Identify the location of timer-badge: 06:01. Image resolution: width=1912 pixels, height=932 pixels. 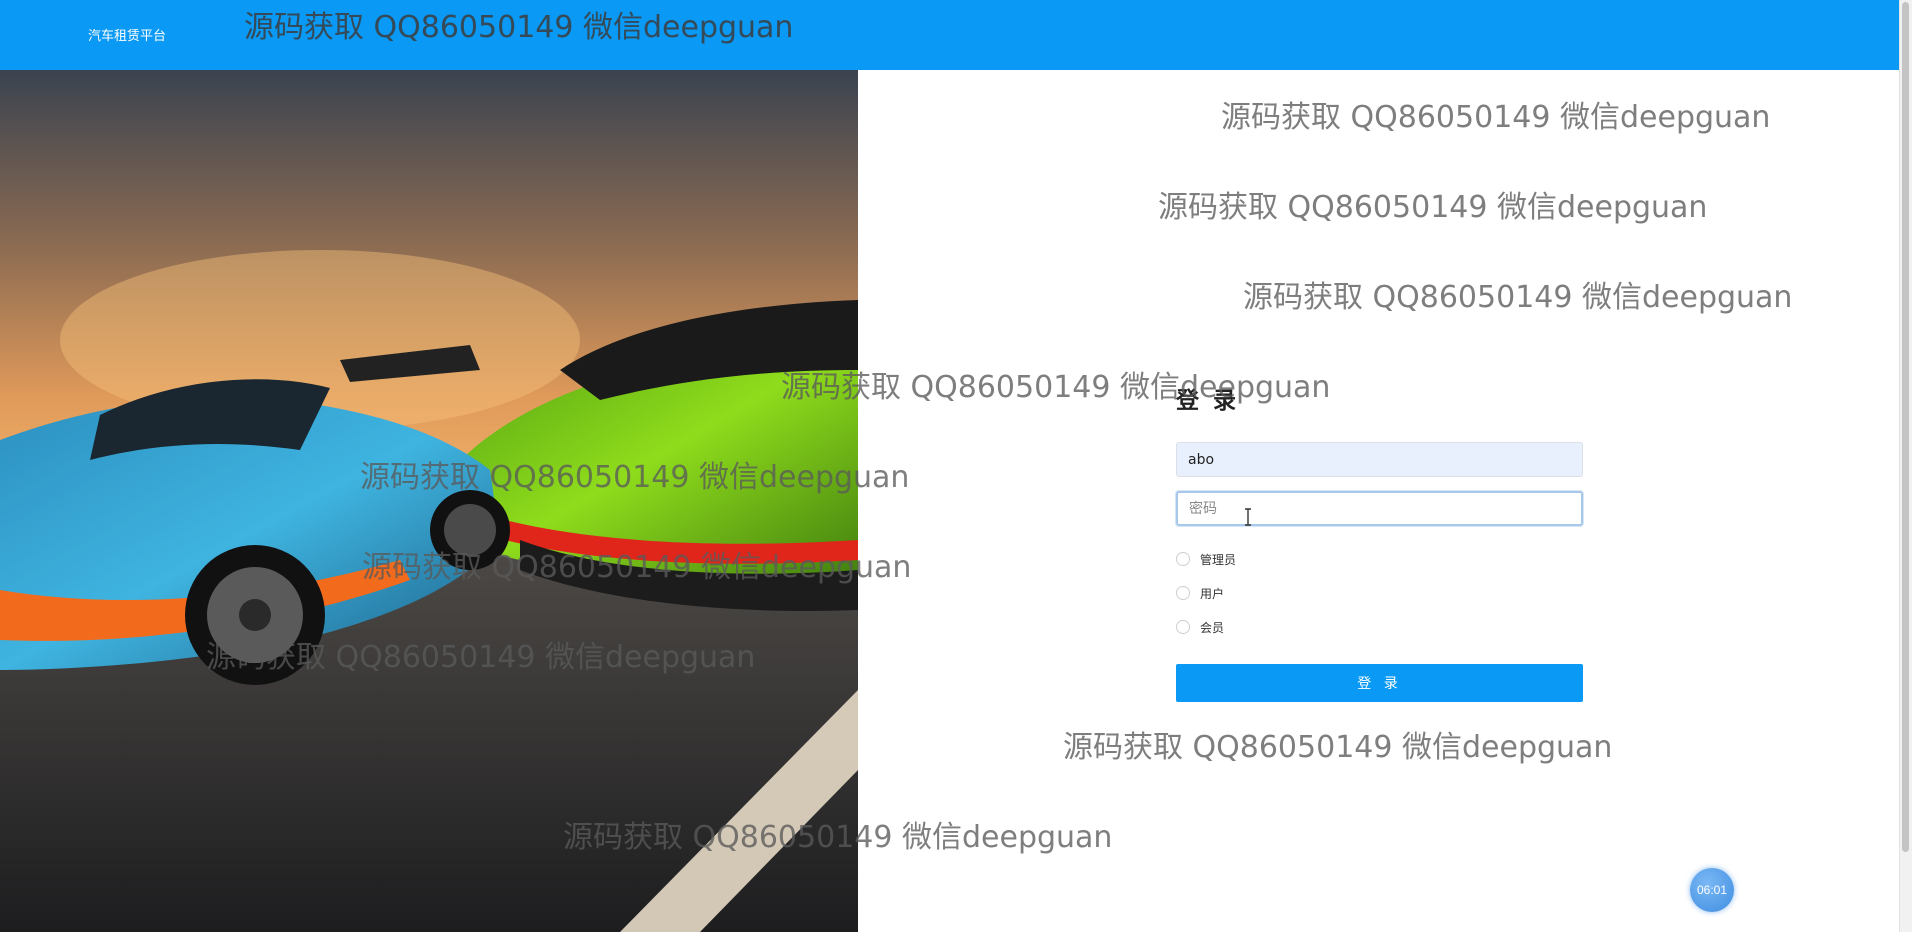
(1712, 890).